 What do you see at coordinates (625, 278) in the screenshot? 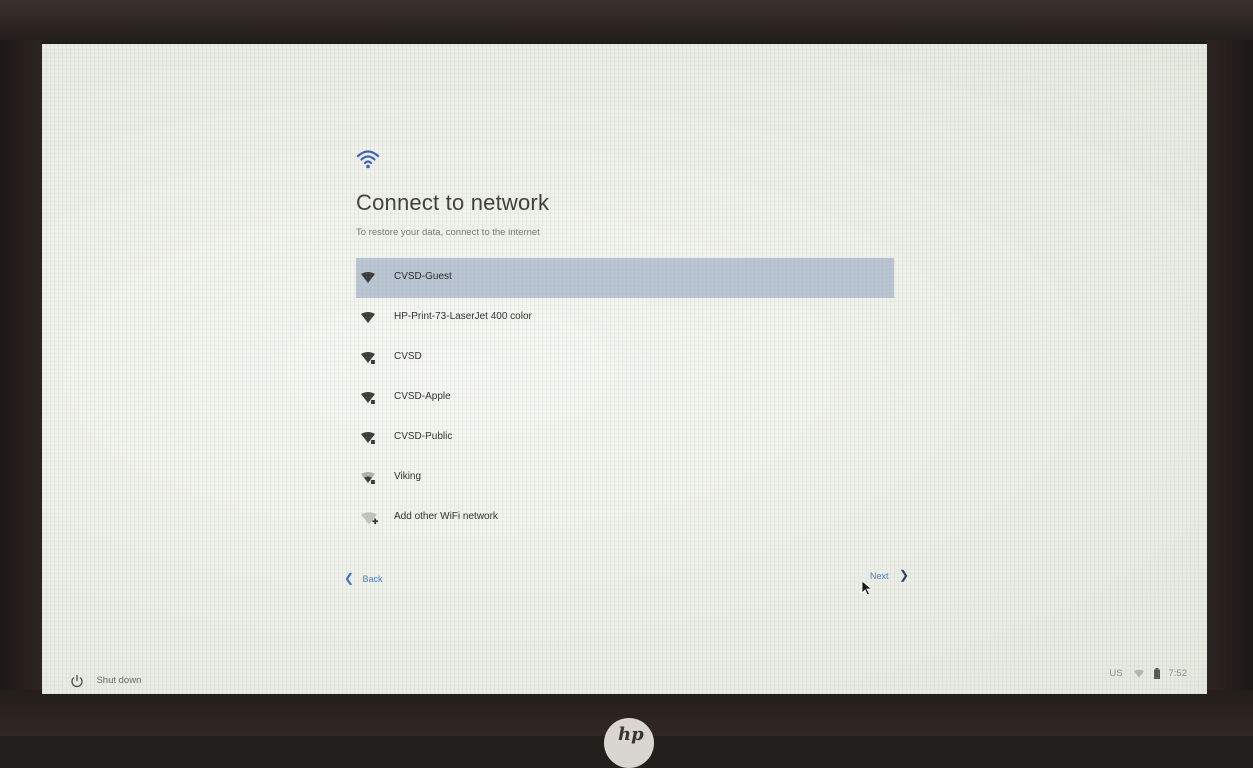
I see `network-item-cvsd-guest: CVSD-Guest` at bounding box center [625, 278].